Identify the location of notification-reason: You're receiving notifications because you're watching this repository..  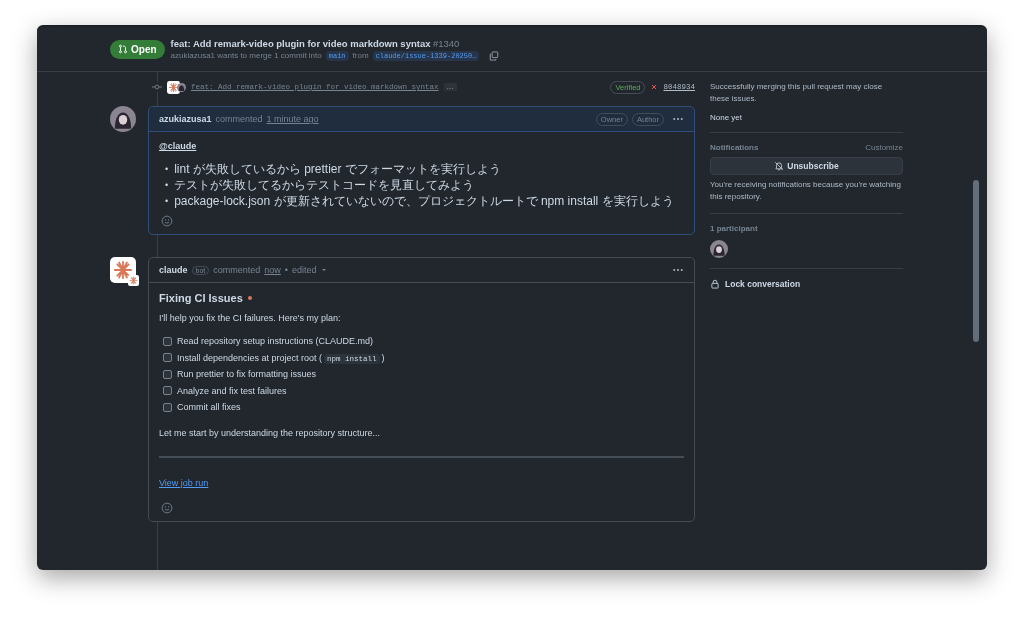
(806, 191).